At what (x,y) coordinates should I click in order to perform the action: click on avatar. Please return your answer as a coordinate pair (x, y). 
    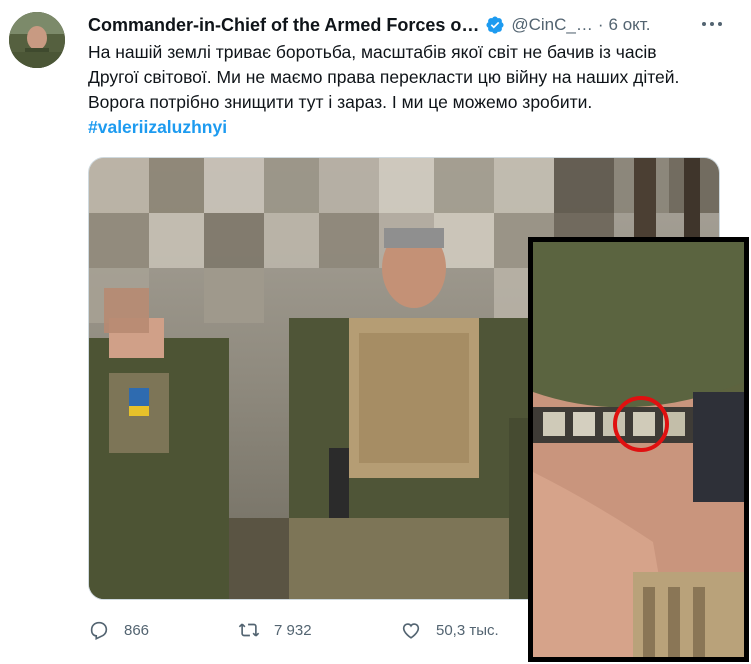
    Looking at the image, I should click on (37, 40).